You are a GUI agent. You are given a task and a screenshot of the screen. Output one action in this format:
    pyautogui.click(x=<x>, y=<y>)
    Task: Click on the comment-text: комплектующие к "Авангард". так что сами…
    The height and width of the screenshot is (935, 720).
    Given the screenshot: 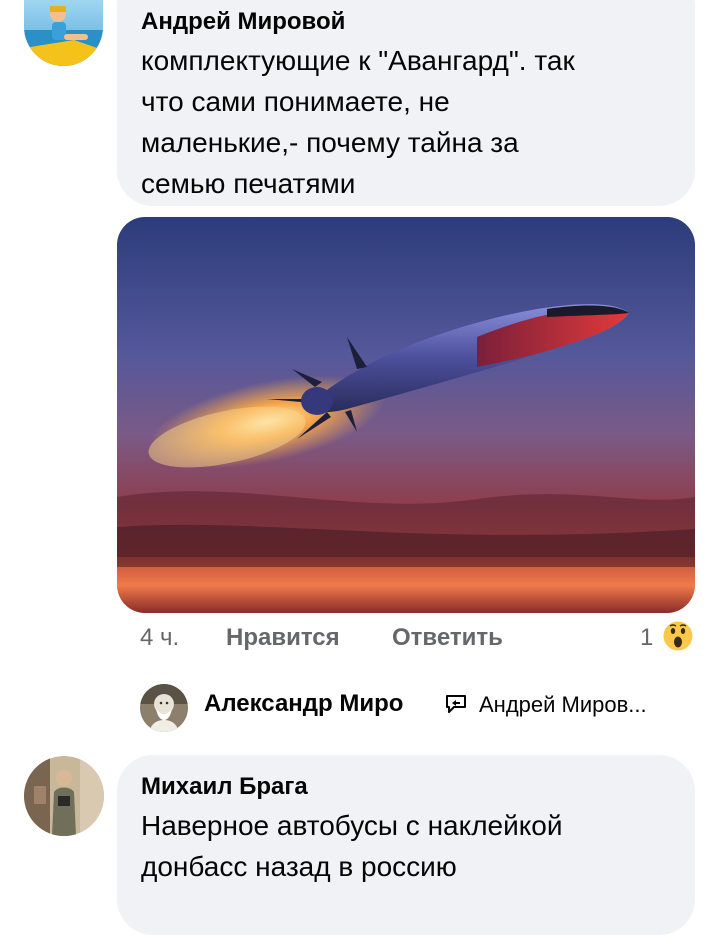 What is the action you would take?
    pyautogui.click(x=358, y=122)
    